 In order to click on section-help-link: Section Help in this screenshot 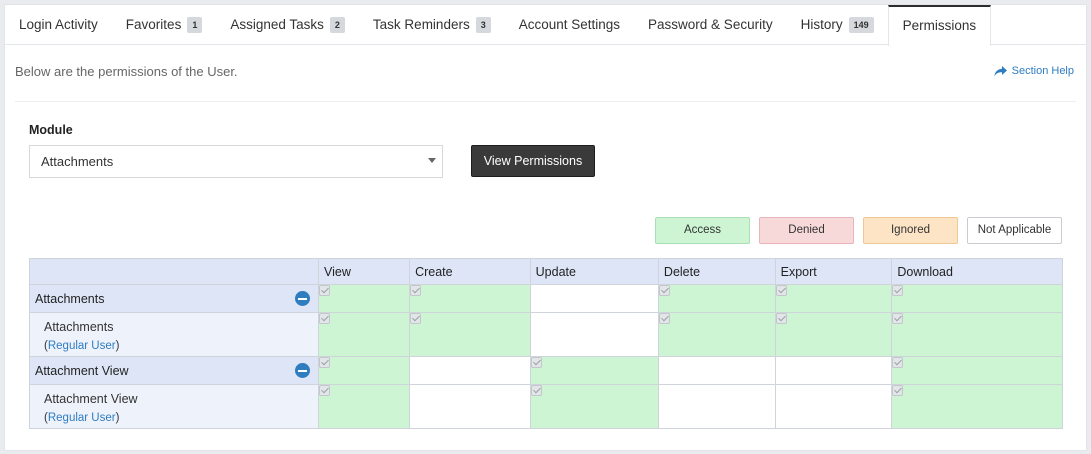, I will do `click(1033, 71)`.